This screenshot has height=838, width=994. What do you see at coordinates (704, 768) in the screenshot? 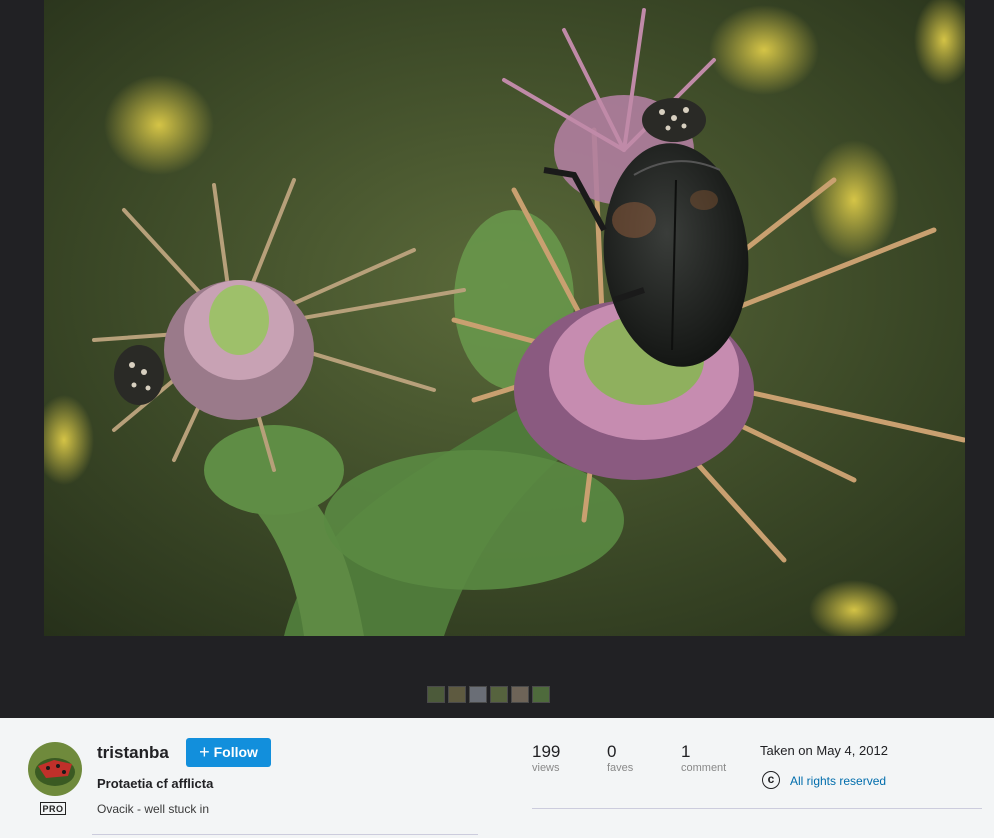
I see `comments-label: comment` at bounding box center [704, 768].